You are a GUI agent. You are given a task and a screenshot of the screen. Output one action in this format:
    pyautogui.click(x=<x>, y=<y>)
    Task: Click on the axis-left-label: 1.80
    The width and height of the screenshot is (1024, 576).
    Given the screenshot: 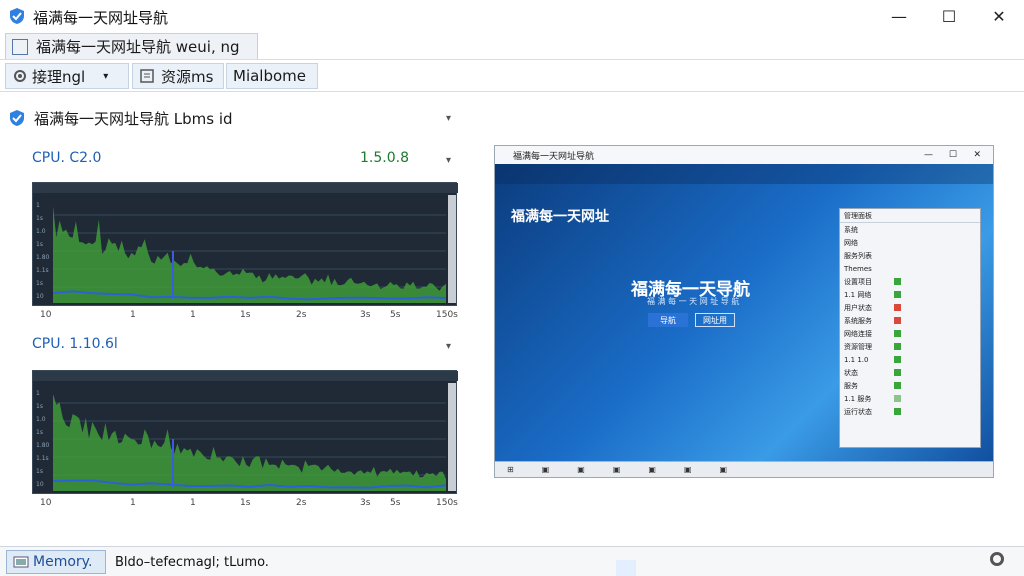 What is the action you would take?
    pyautogui.click(x=43, y=257)
    